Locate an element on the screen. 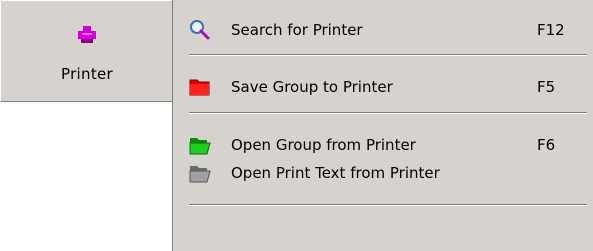 The height and width of the screenshot is (251, 593). menu-item-open-group-from-printer: Open Group from Printer F6 is located at coordinates (383, 145).